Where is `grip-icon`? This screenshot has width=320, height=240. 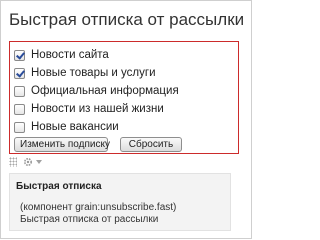
grip-icon is located at coordinates (13, 162).